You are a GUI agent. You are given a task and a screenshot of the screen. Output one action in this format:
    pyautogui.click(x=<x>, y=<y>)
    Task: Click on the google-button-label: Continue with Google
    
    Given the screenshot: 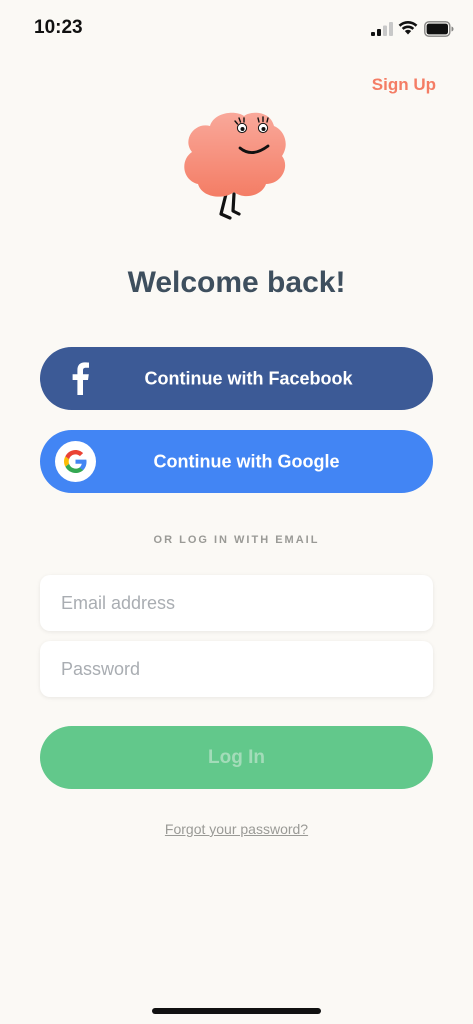 What is the action you would take?
    pyautogui.click(x=246, y=461)
    